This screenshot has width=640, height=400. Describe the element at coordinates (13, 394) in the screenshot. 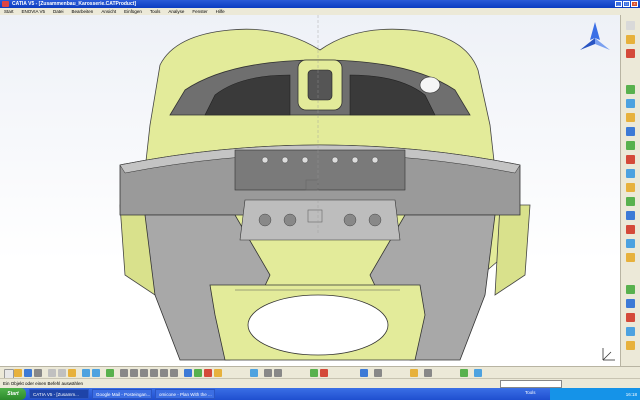

I see `start-button: Start` at that location.